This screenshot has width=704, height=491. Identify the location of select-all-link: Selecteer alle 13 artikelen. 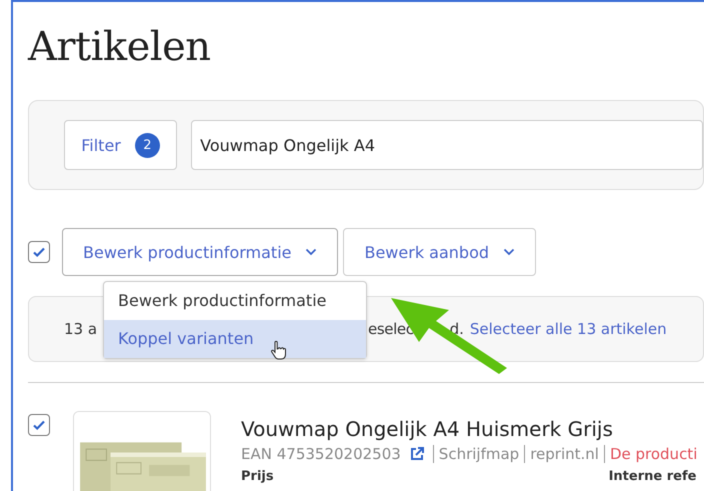
(568, 329).